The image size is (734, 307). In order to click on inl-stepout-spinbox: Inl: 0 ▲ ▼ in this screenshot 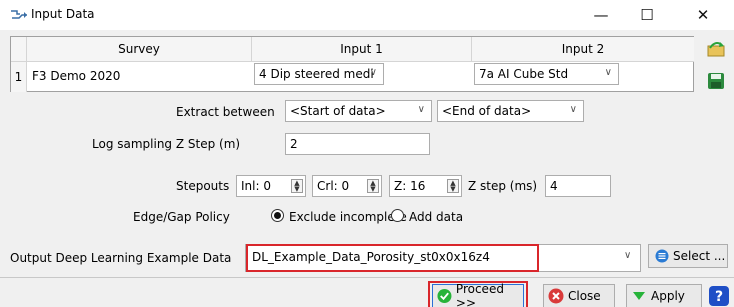, I will do `click(271, 186)`.